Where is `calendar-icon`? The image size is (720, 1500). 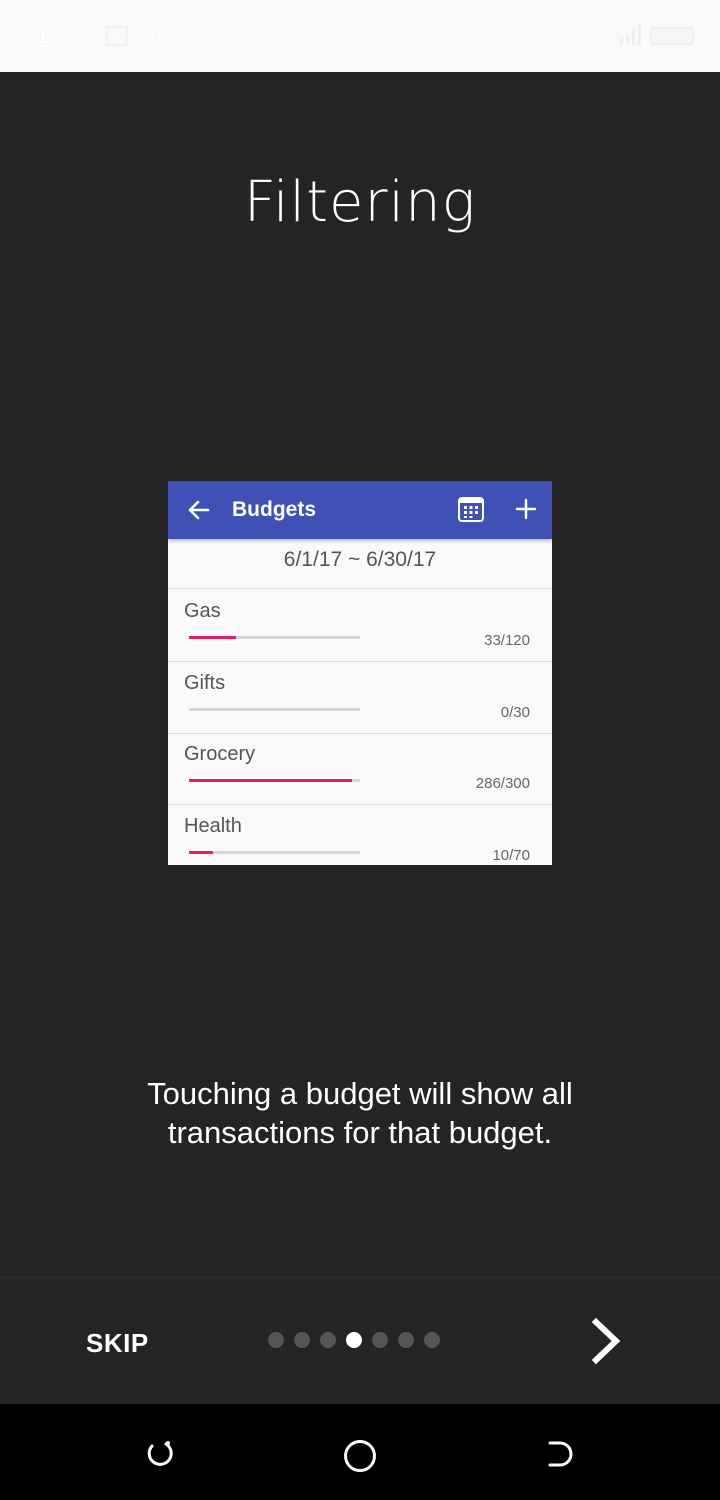 calendar-icon is located at coordinates (471, 509).